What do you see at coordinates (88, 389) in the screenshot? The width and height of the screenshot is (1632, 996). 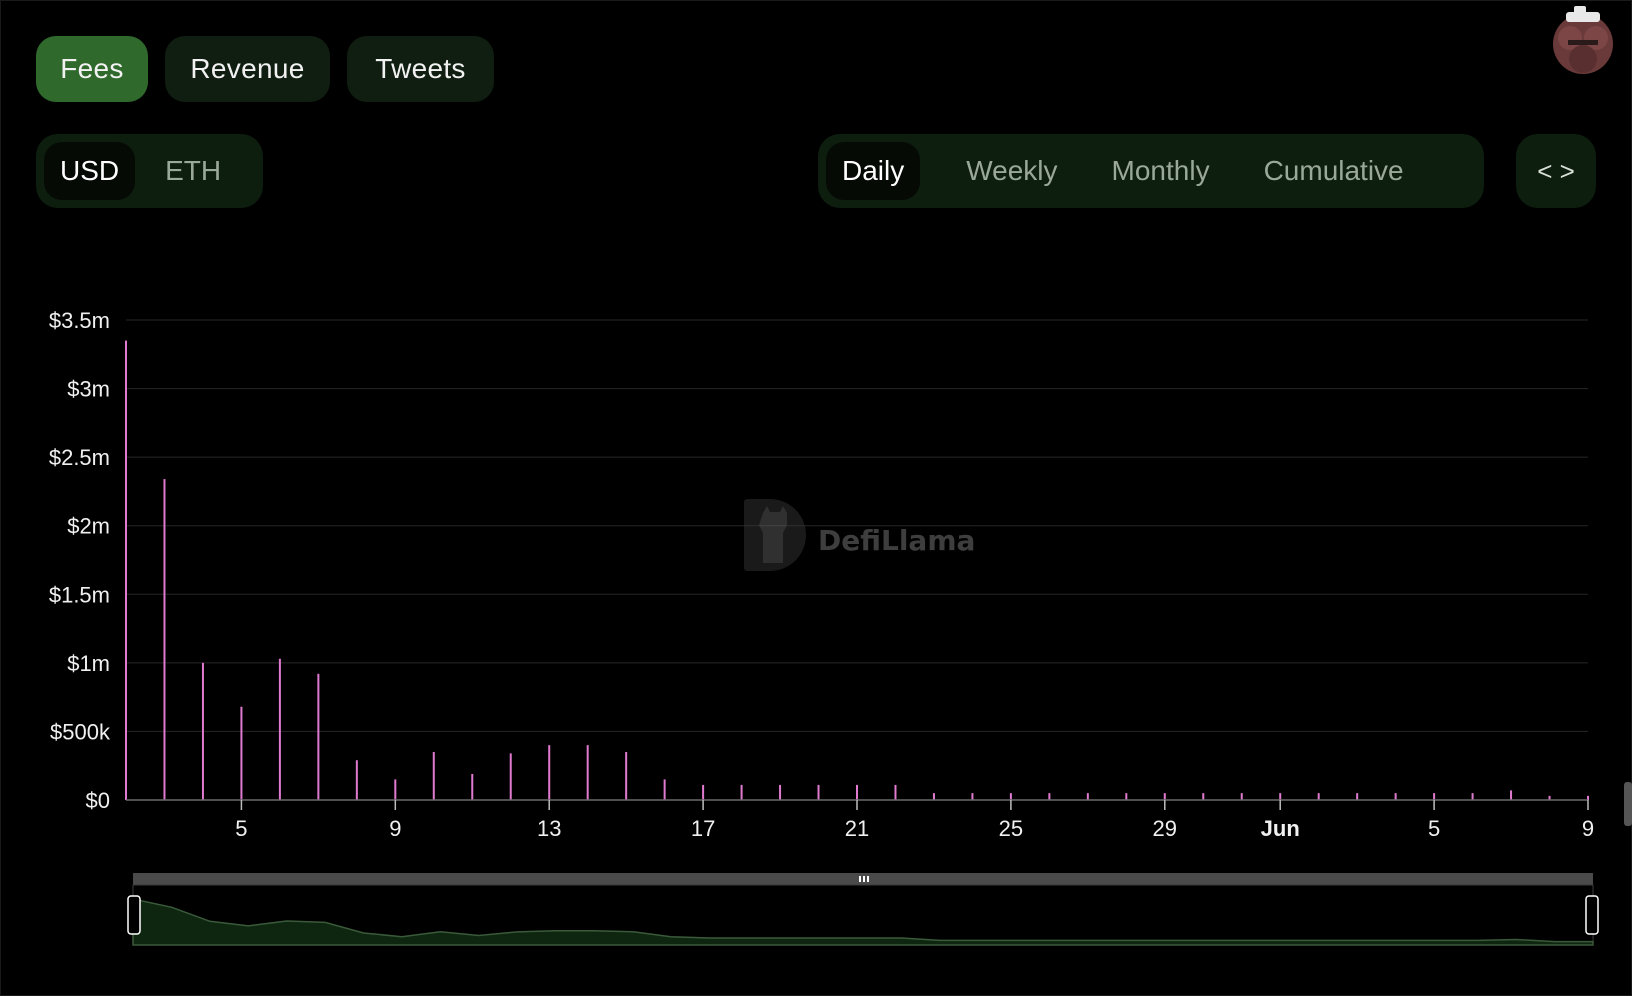 I see `y-tick-label: $3m` at bounding box center [88, 389].